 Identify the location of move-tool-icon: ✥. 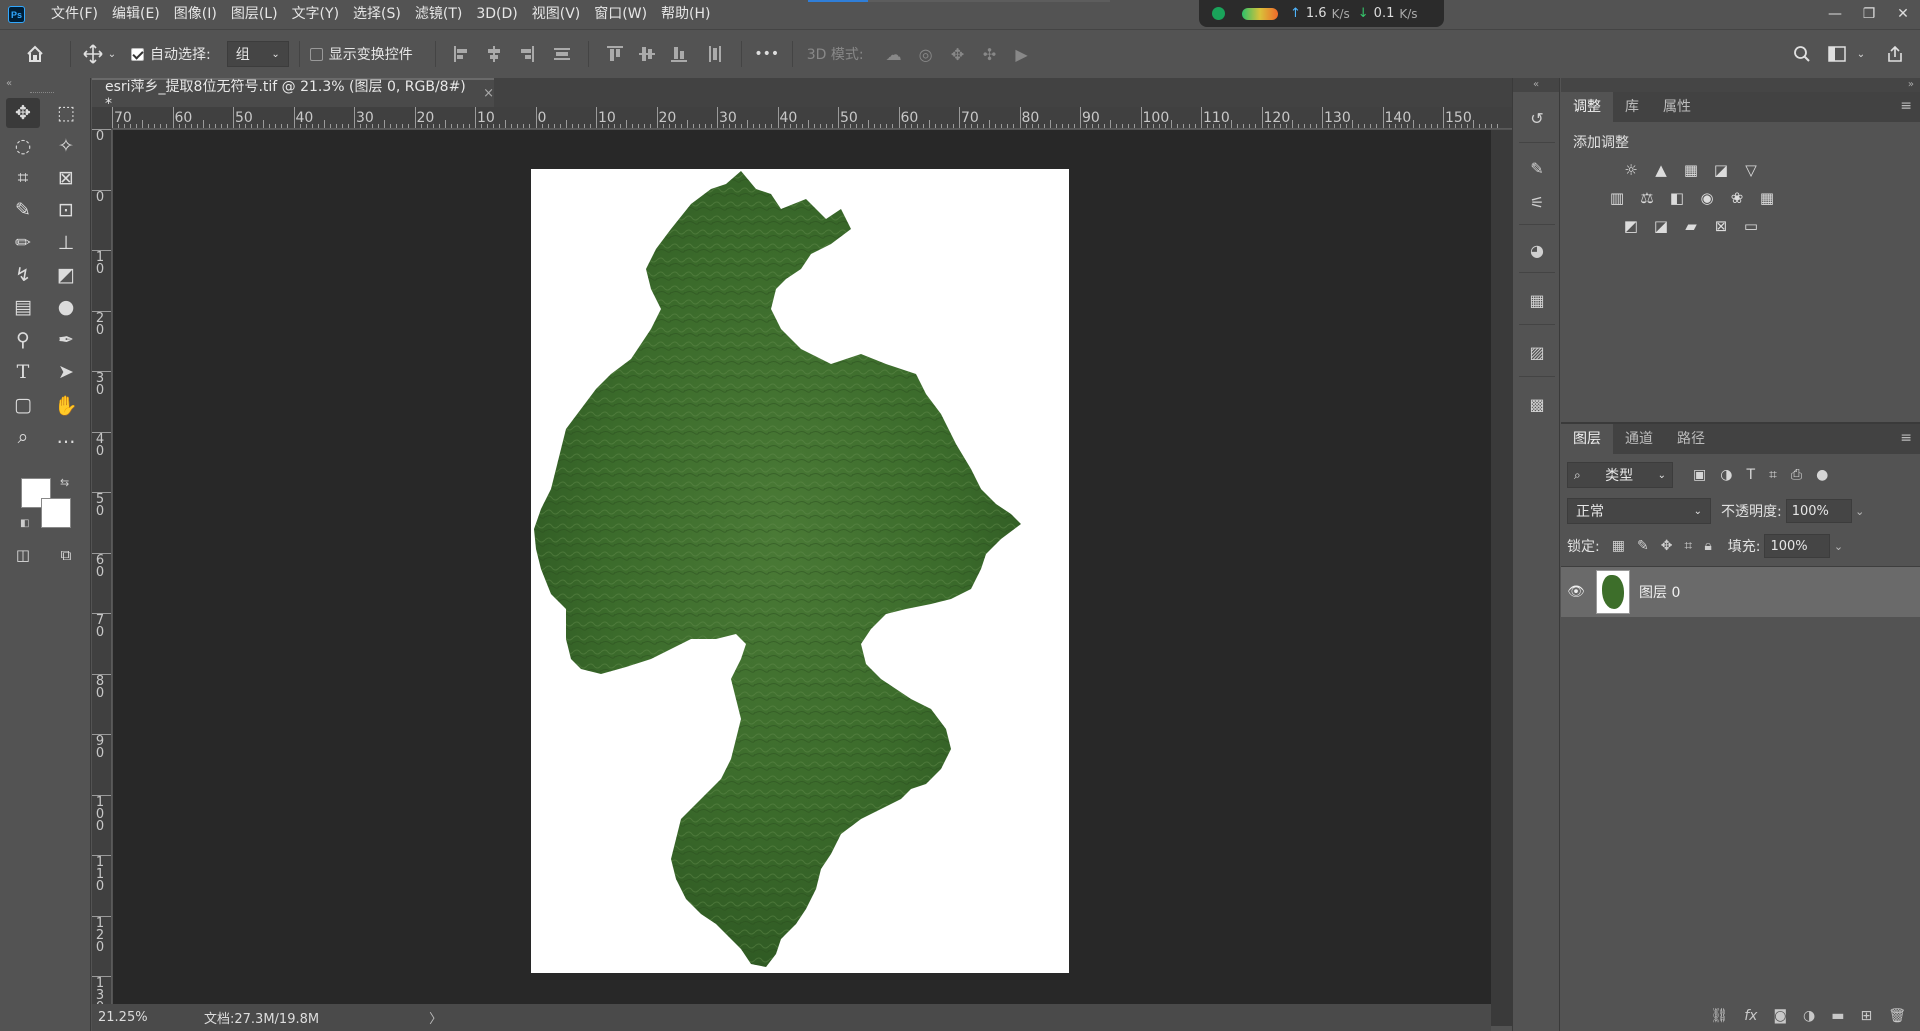
(23, 113).